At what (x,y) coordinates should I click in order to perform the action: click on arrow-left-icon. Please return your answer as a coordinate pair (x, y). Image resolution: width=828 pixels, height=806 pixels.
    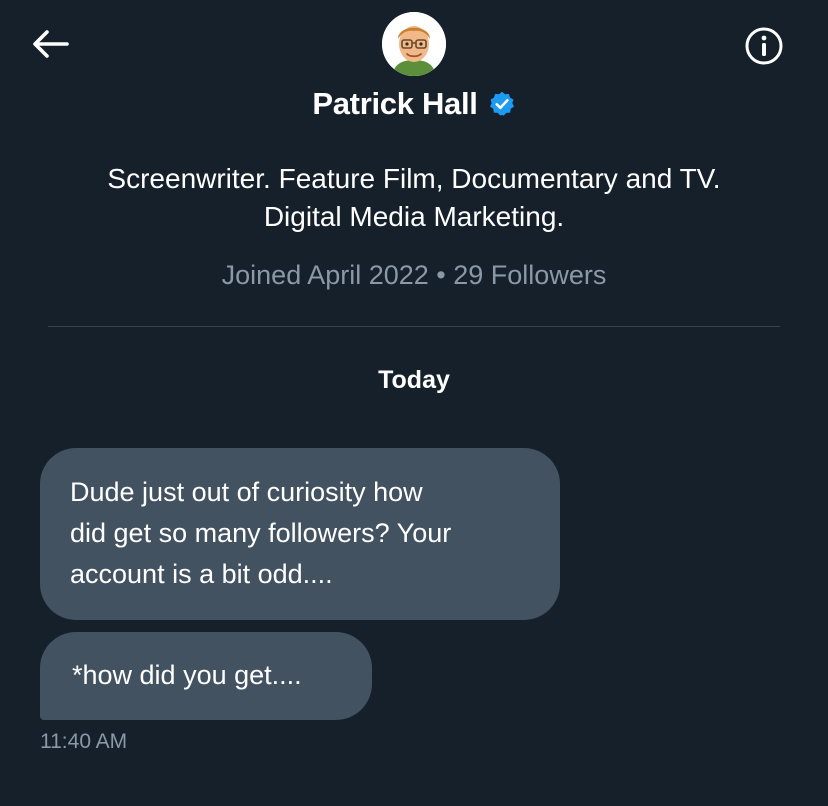
    Looking at the image, I should click on (51, 44).